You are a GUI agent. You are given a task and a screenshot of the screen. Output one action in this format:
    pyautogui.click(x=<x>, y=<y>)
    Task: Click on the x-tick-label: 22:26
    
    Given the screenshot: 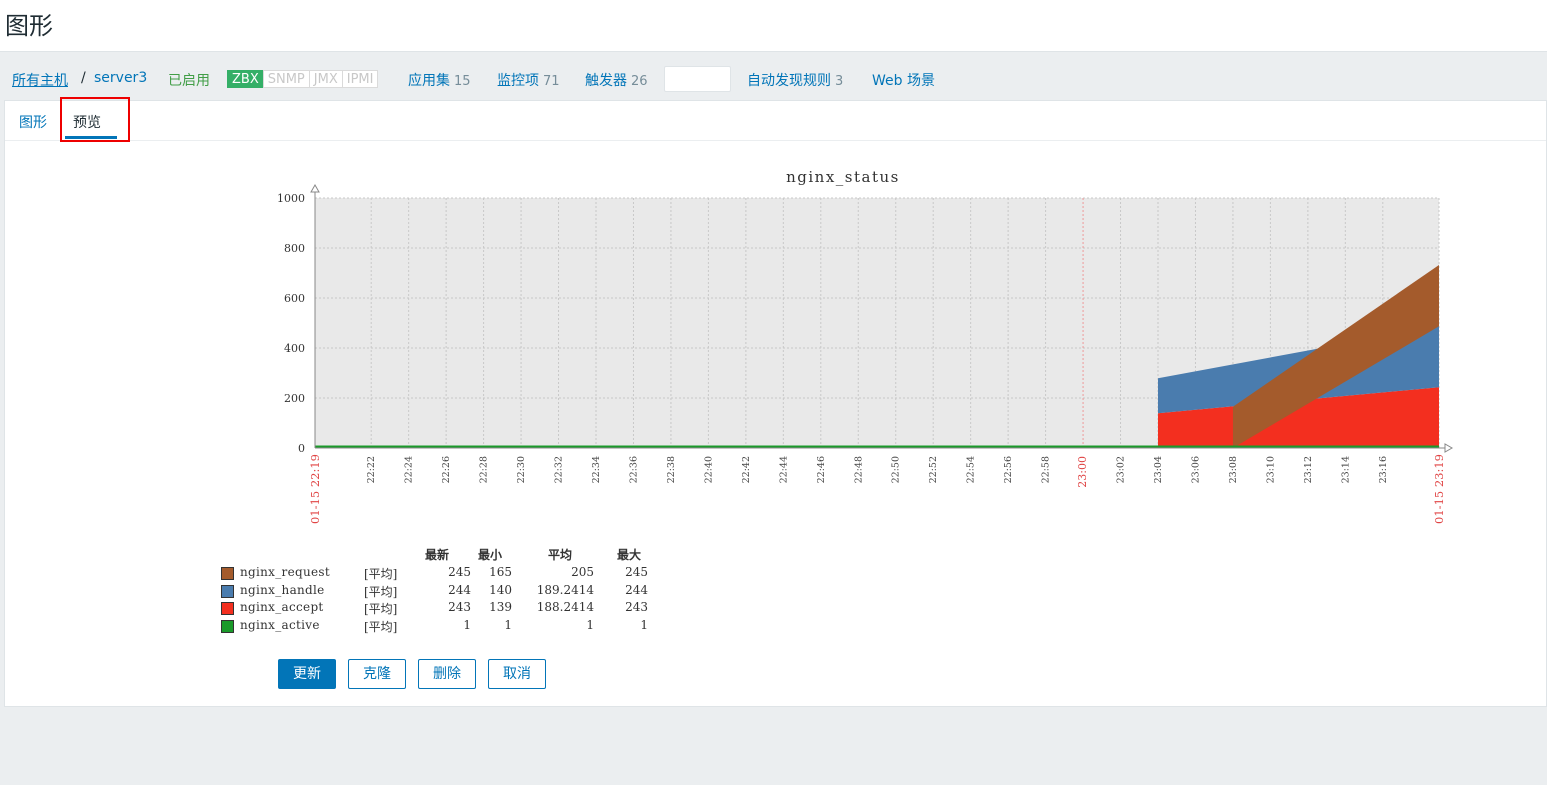 What is the action you would take?
    pyautogui.click(x=446, y=469)
    